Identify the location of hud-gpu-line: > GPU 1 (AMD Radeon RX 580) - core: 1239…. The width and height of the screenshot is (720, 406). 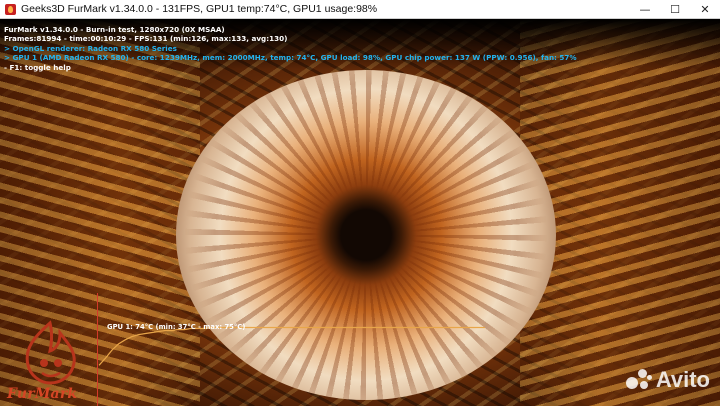
(290, 58).